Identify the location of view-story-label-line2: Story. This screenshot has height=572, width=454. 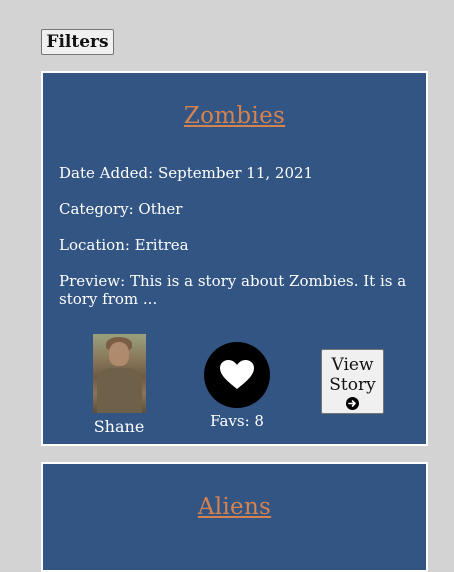
(352, 385).